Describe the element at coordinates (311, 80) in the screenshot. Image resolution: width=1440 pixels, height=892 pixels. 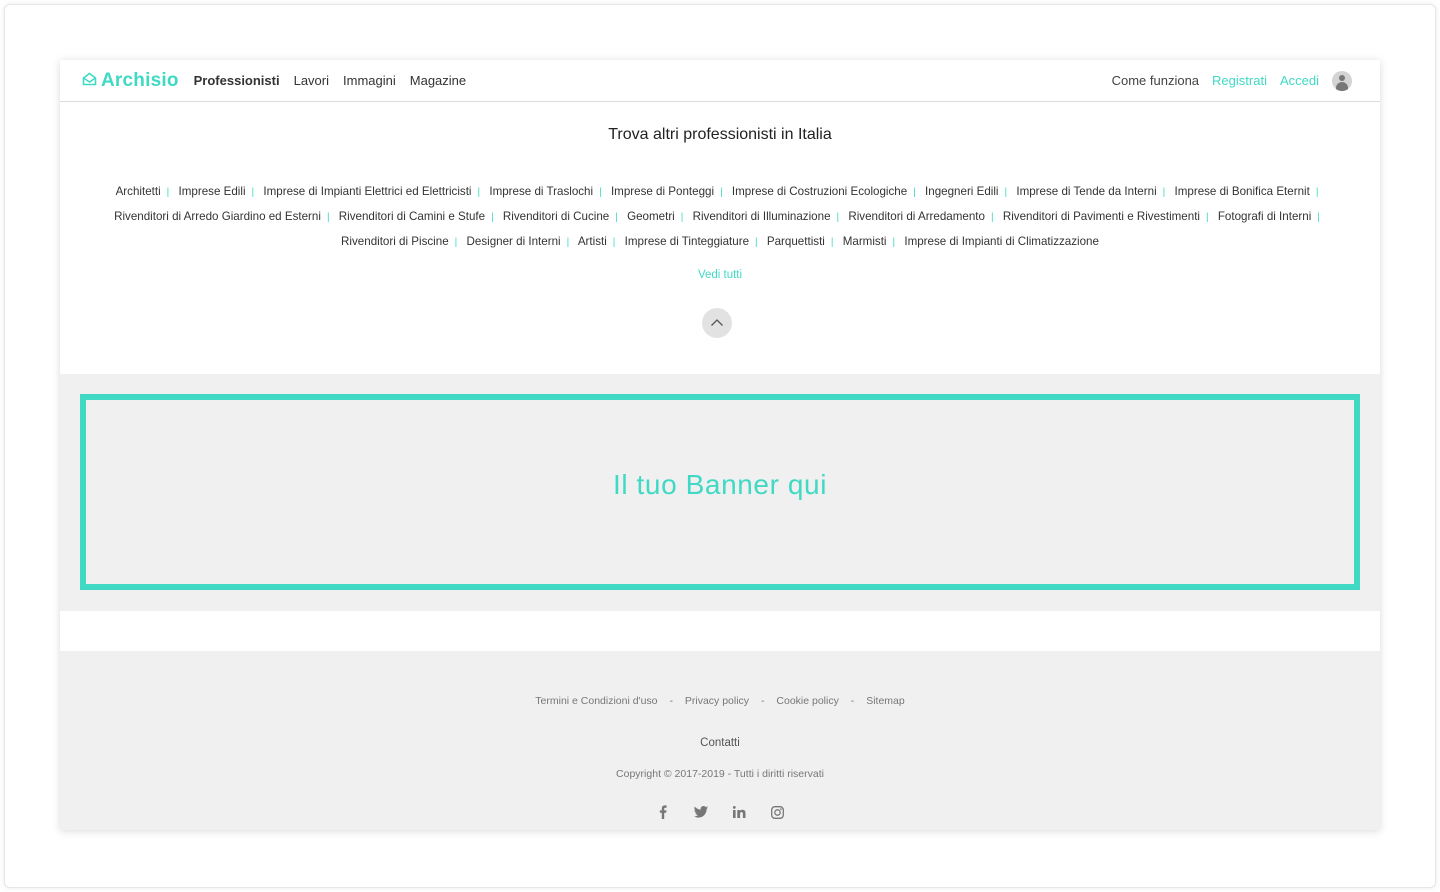
I see `nav-lavori: Lavori` at that location.